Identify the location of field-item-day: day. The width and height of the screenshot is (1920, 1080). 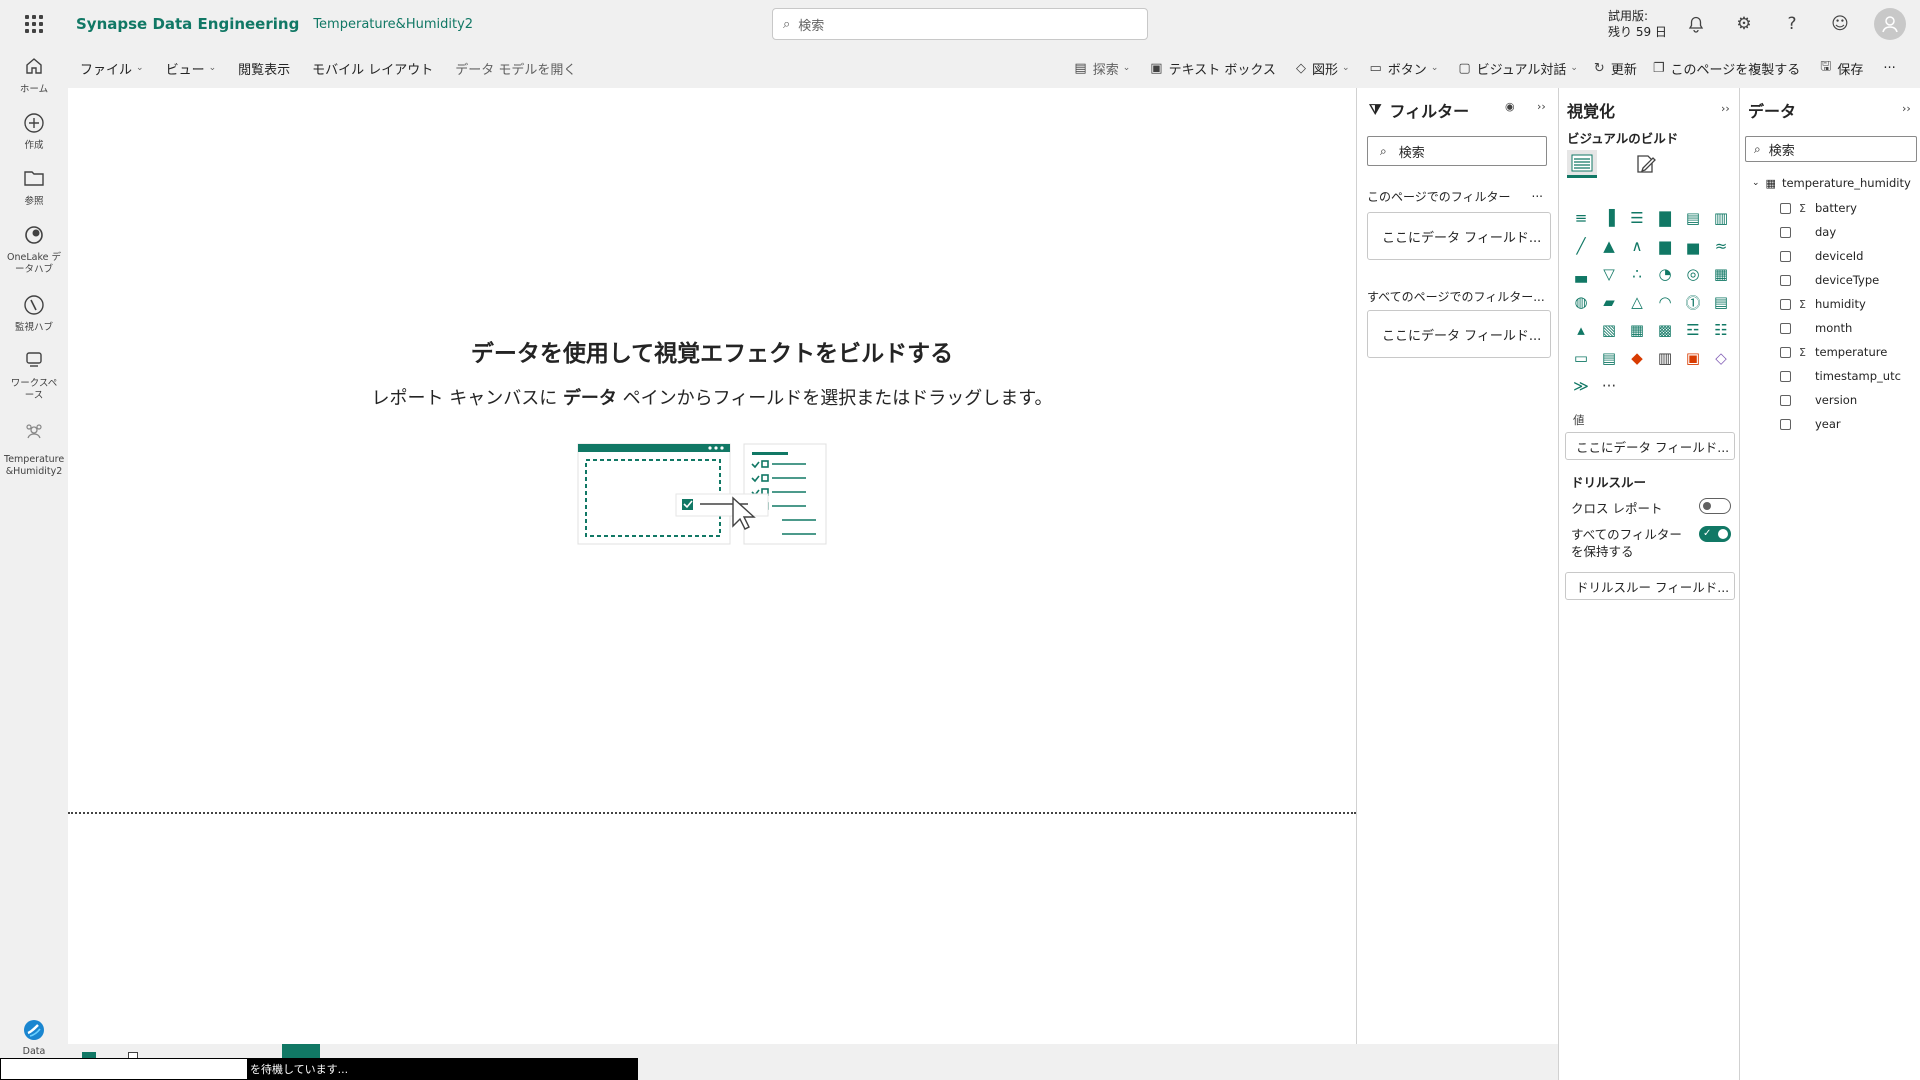
(1808, 232).